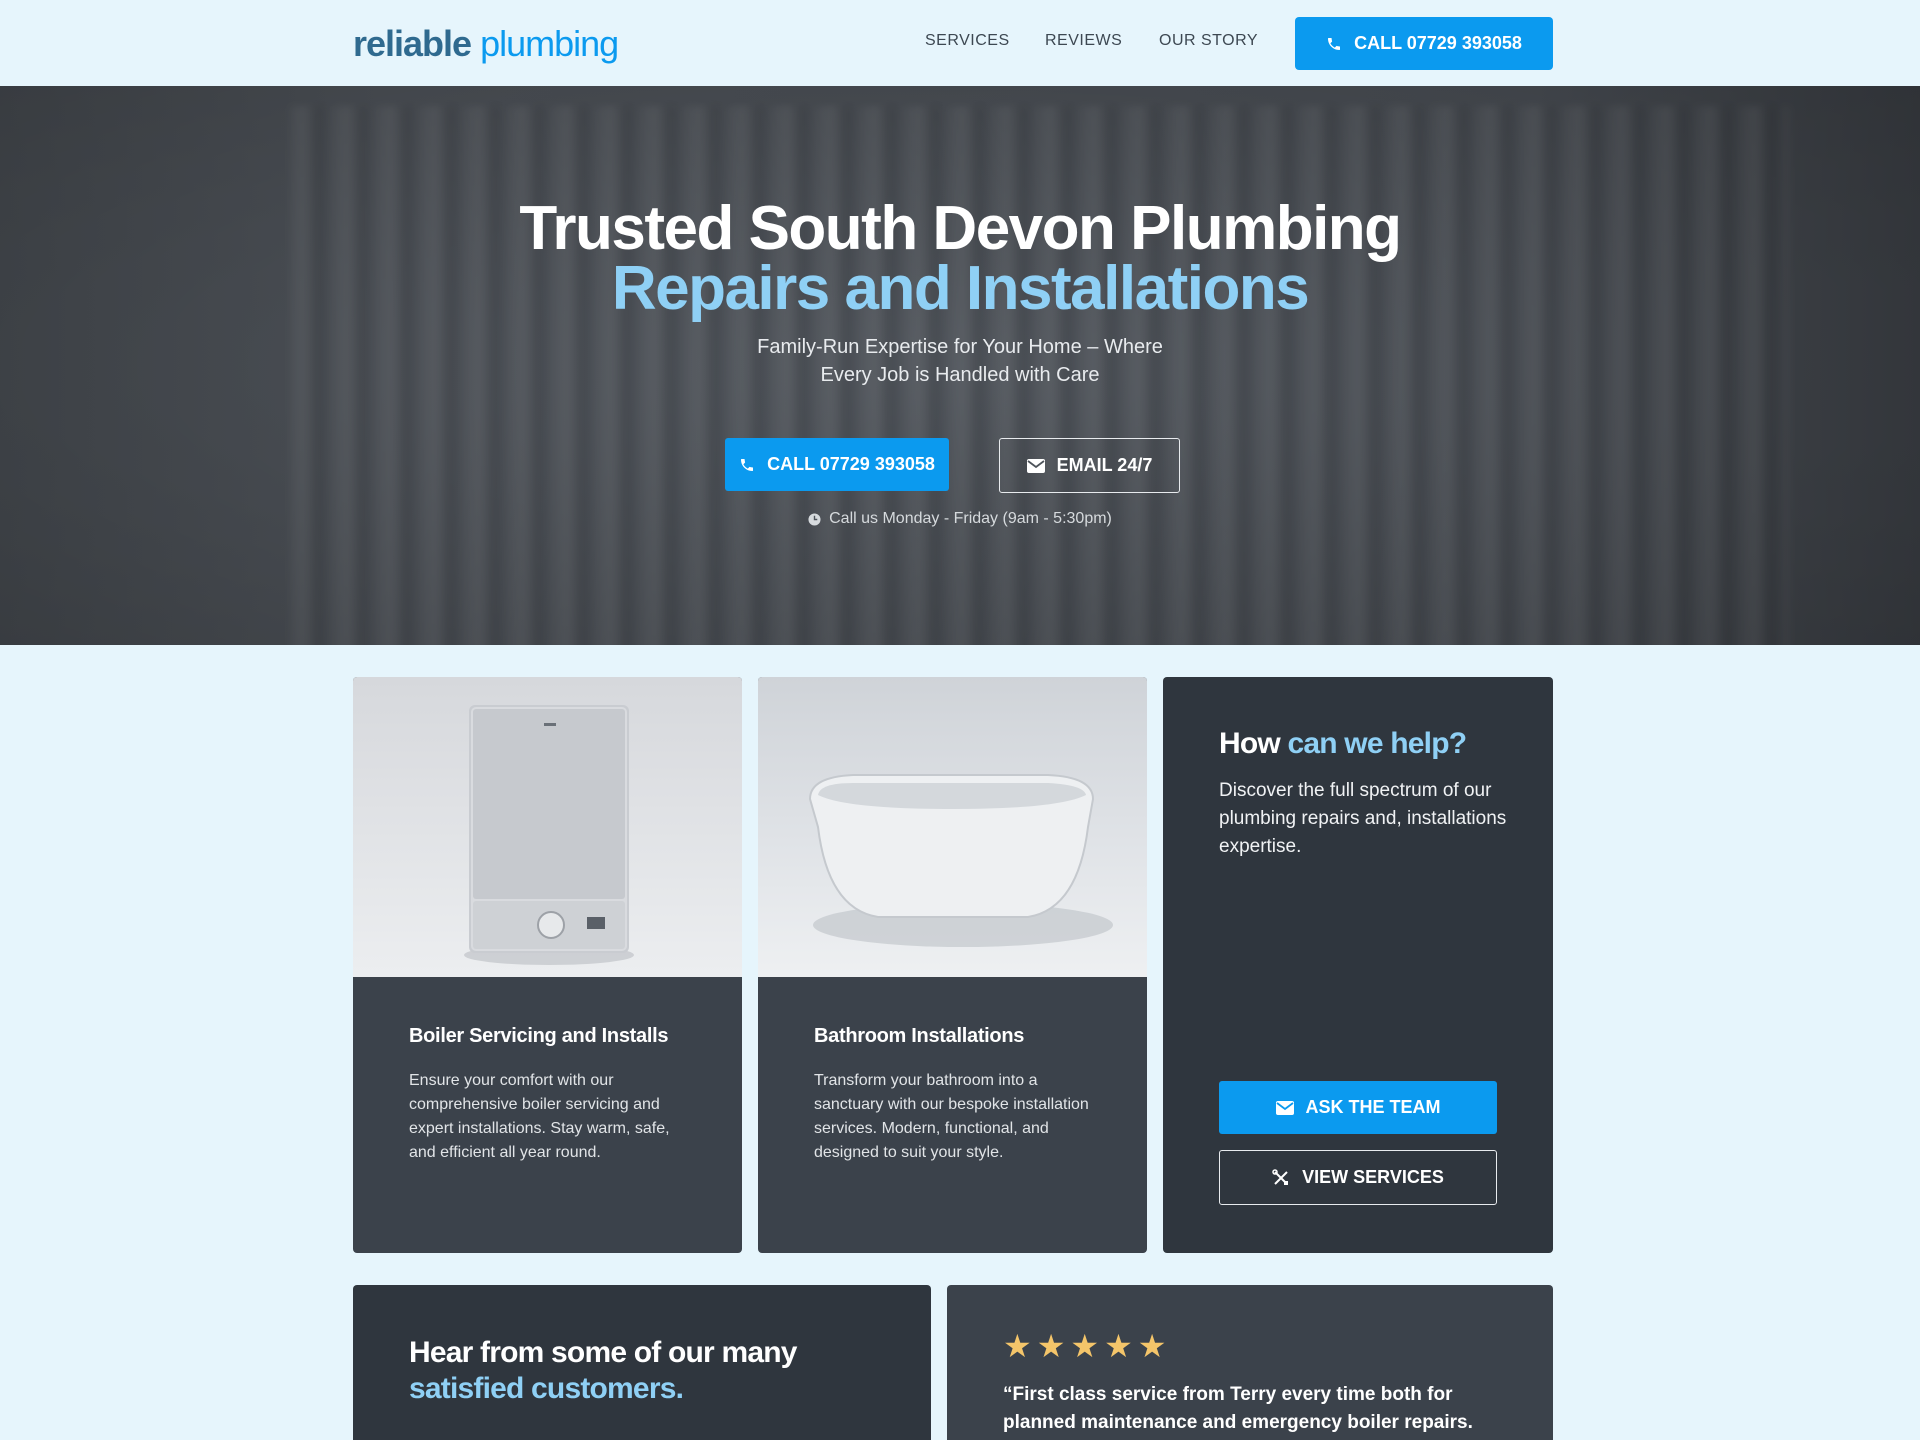 This screenshot has width=1920, height=1440. What do you see at coordinates (960, 375) in the screenshot?
I see `hero-subtitle-line2: Every Job is Handled with Care` at bounding box center [960, 375].